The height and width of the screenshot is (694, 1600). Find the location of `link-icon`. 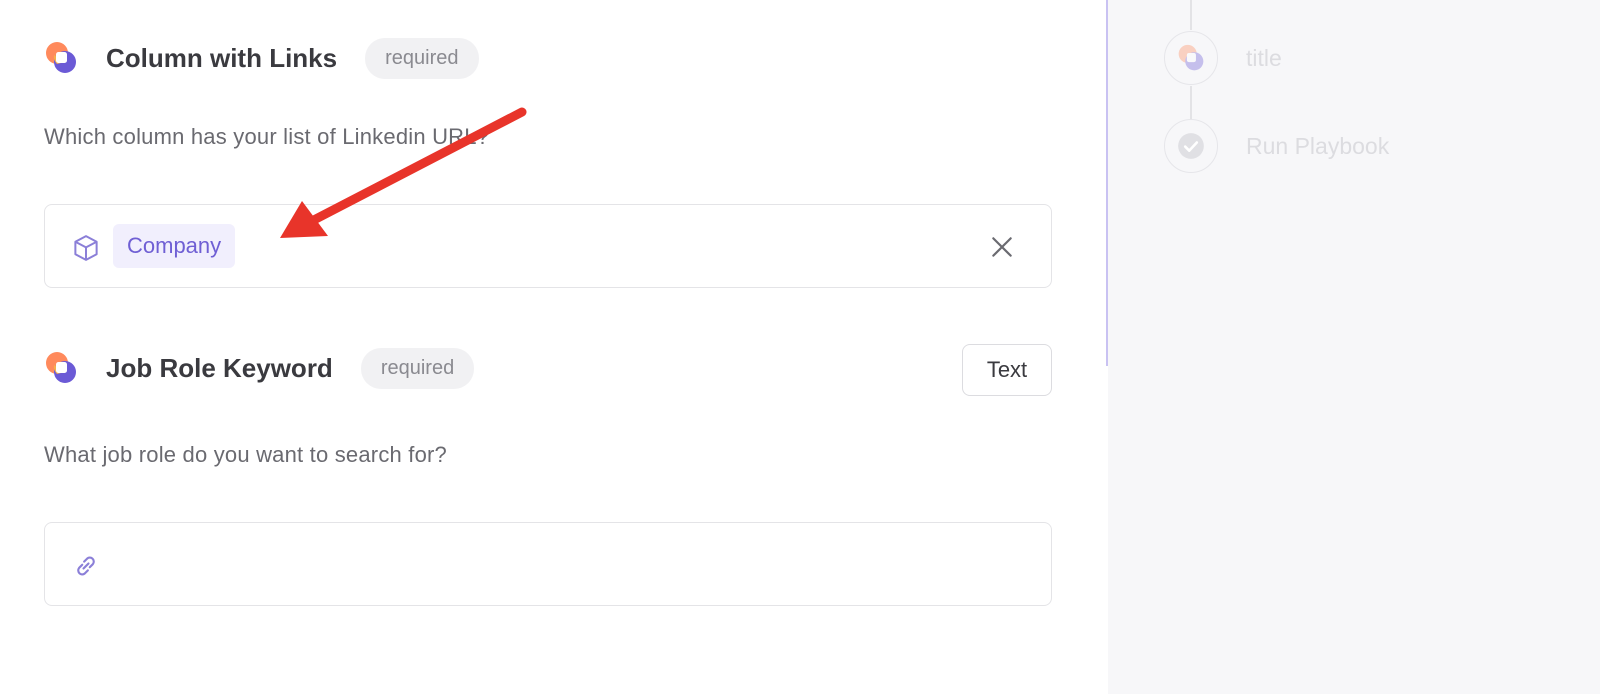

link-icon is located at coordinates (86, 566).